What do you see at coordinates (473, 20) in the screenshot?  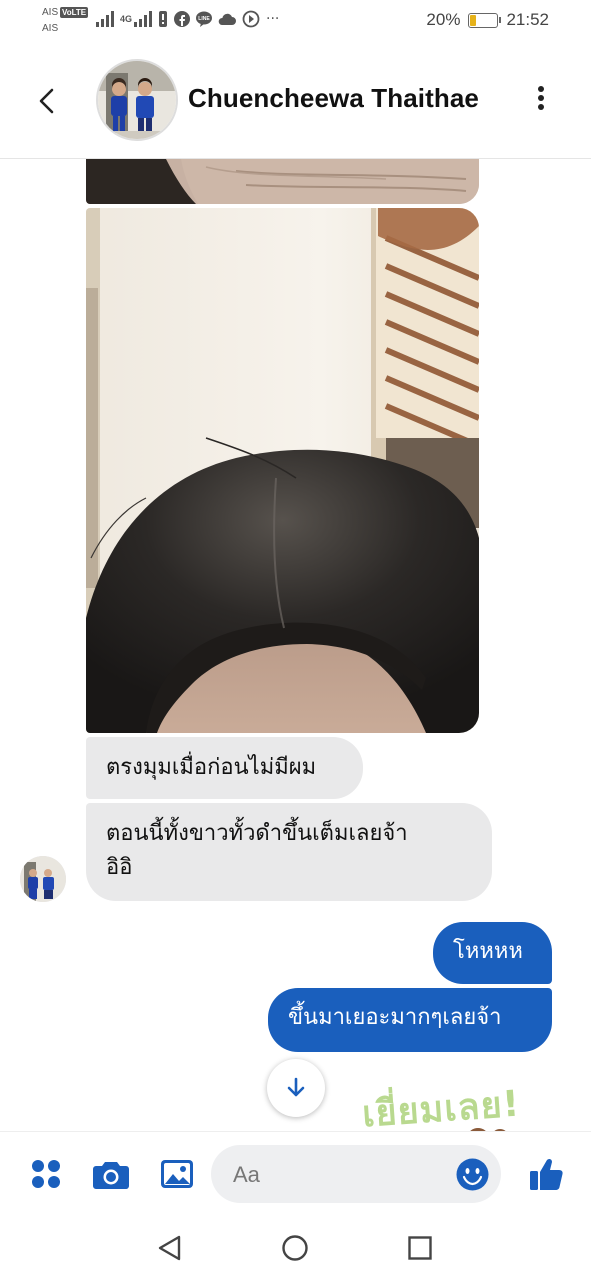 I see `battery-fill` at bounding box center [473, 20].